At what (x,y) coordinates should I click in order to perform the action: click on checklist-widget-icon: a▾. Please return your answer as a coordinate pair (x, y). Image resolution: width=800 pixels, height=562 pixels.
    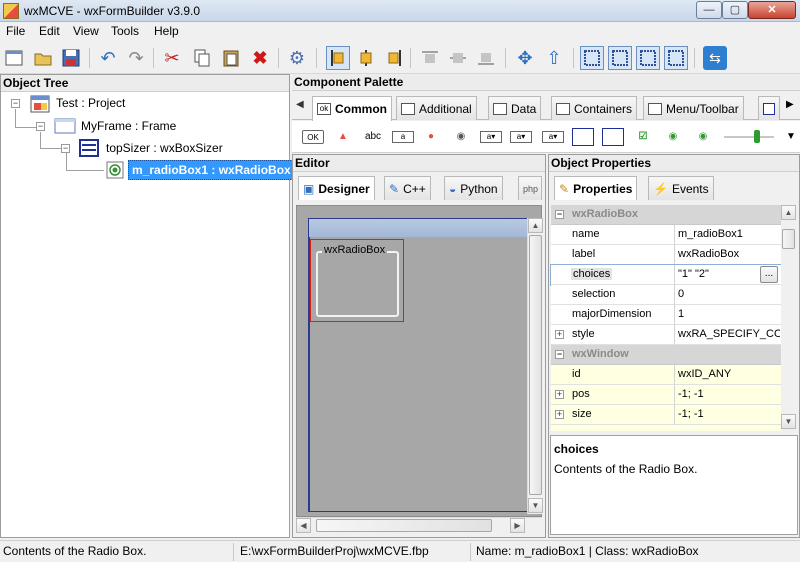
    Looking at the image, I should click on (553, 137).